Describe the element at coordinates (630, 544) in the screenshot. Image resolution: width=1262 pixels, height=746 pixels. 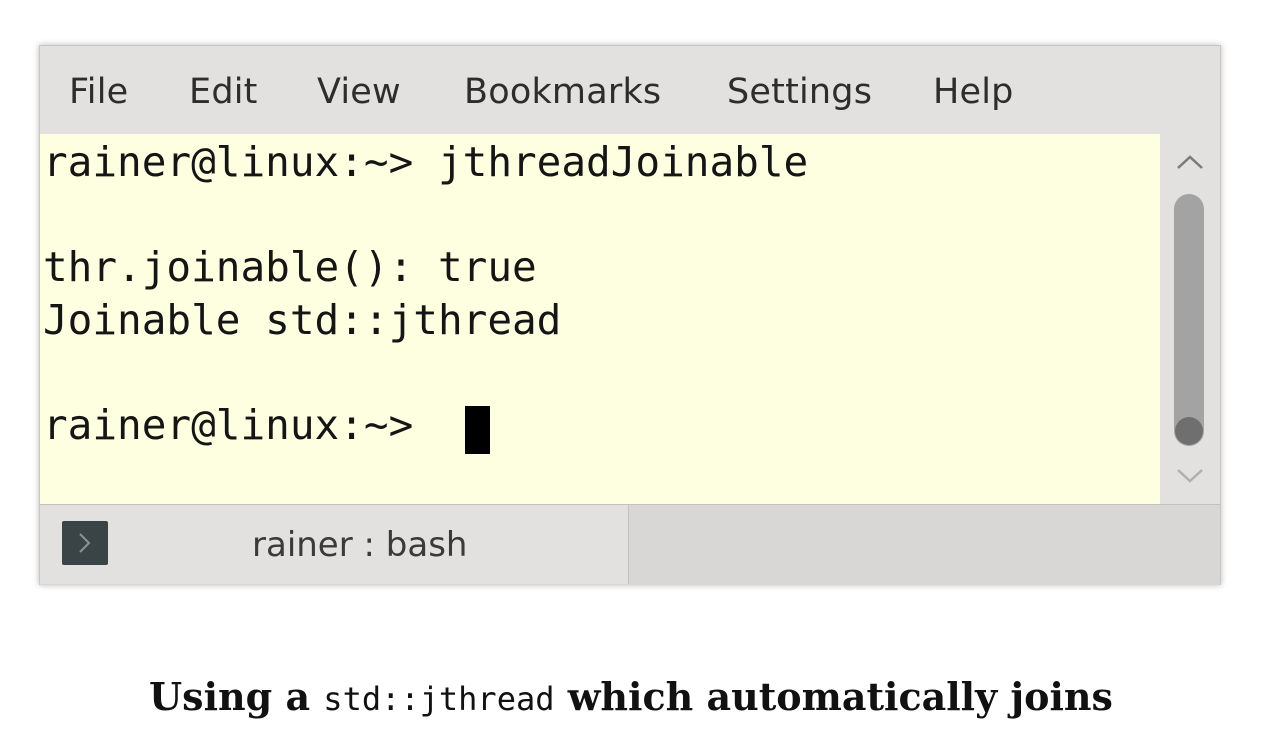
I see `session-tab-bar: rainer : bash` at that location.